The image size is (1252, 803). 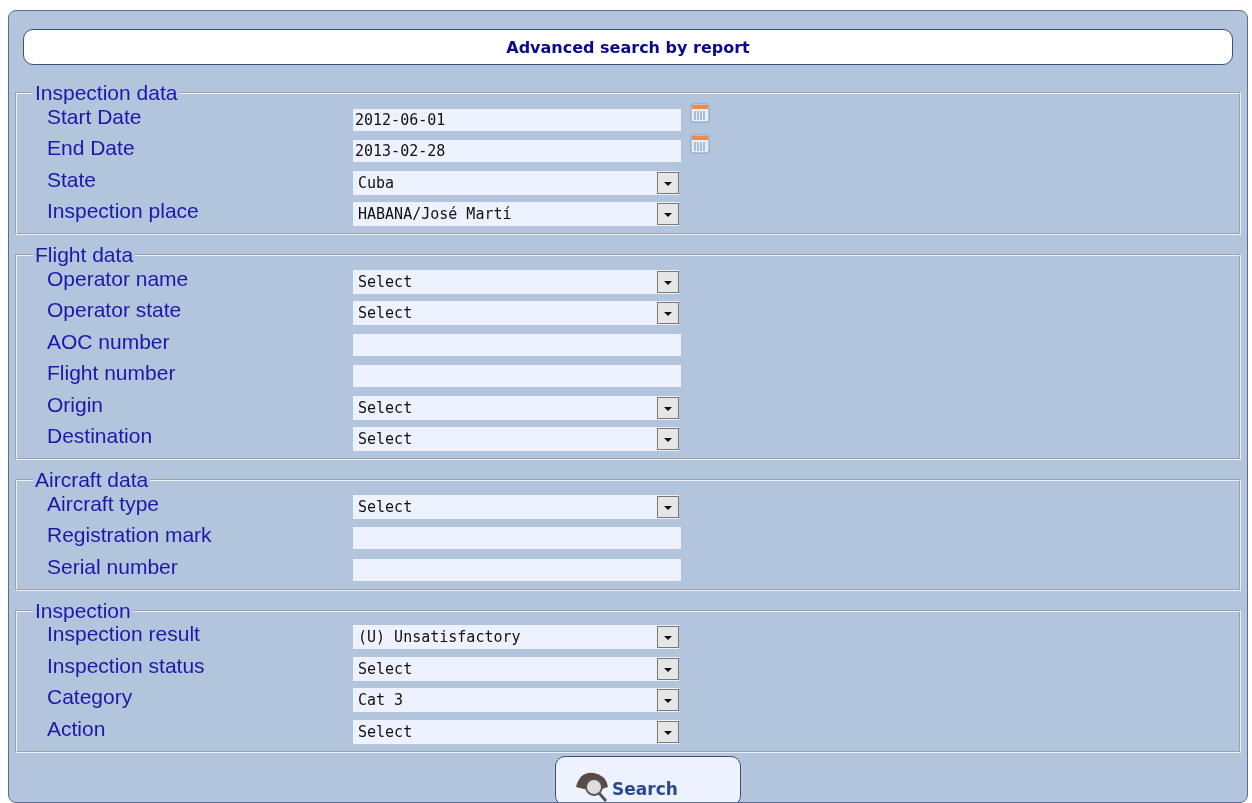 What do you see at coordinates (517, 119) in the screenshot?
I see `date-field: 2012-06-01` at bounding box center [517, 119].